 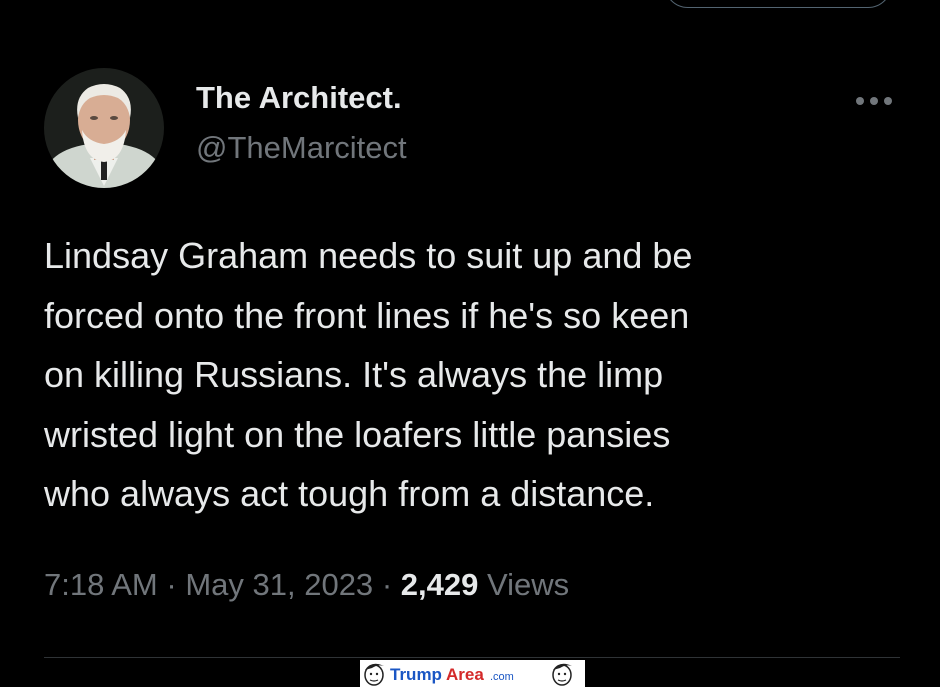 I want to click on watermark-logo: Trump Area .com, so click(x=472, y=673).